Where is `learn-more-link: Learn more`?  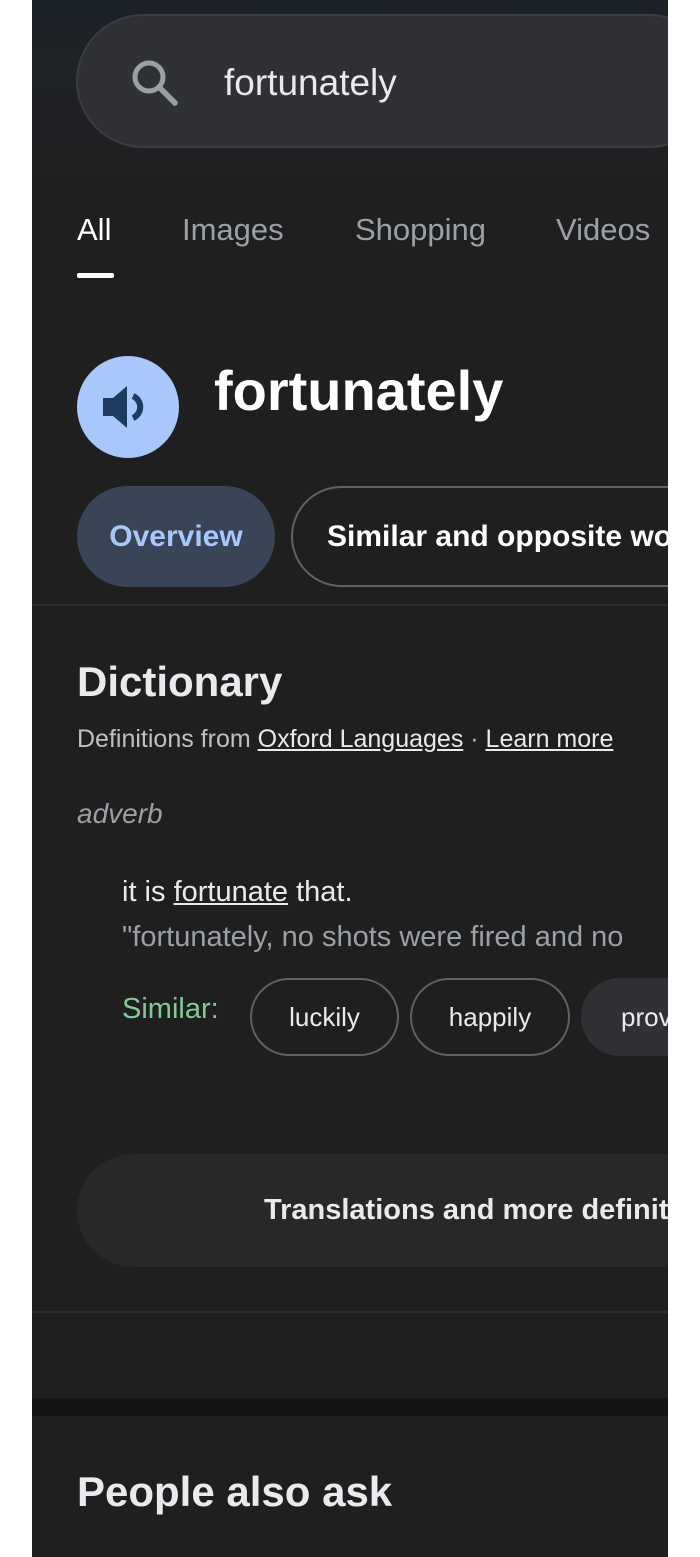 learn-more-link: Learn more is located at coordinates (550, 739).